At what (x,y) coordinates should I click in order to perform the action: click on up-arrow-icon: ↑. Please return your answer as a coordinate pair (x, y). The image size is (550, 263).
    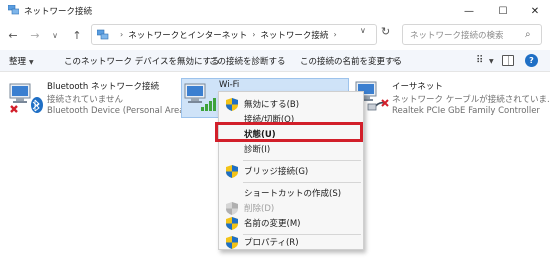
    Looking at the image, I should click on (77, 35).